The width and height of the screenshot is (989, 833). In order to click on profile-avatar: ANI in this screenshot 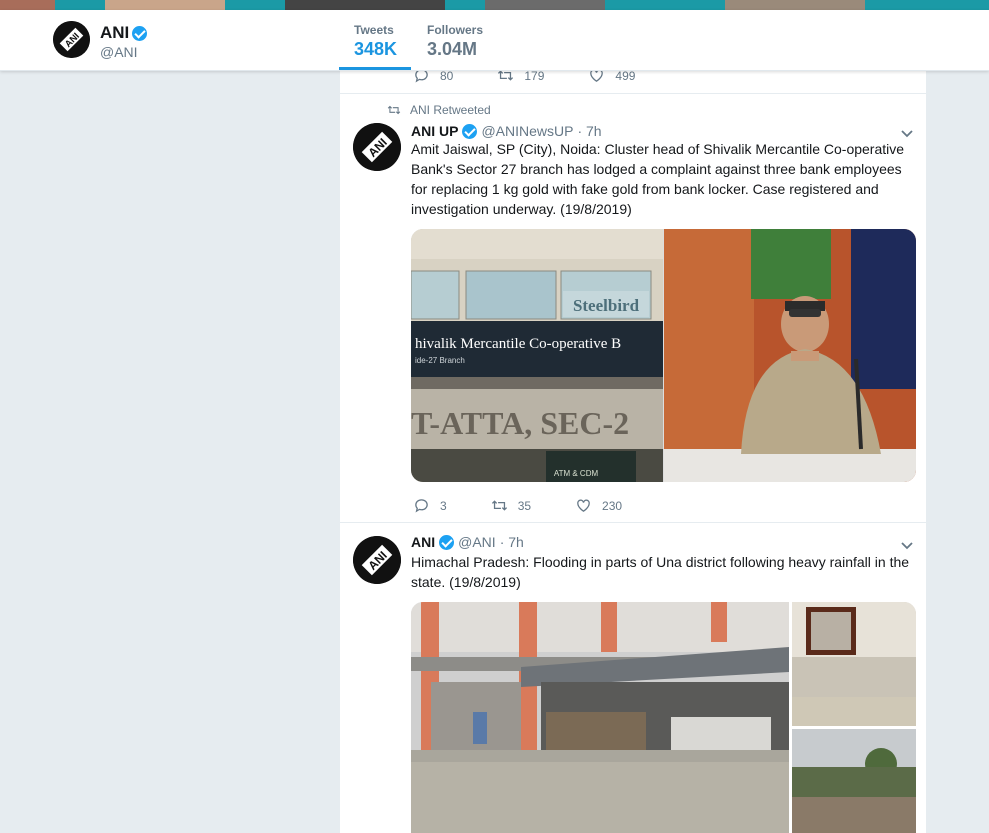, I will do `click(71, 39)`.